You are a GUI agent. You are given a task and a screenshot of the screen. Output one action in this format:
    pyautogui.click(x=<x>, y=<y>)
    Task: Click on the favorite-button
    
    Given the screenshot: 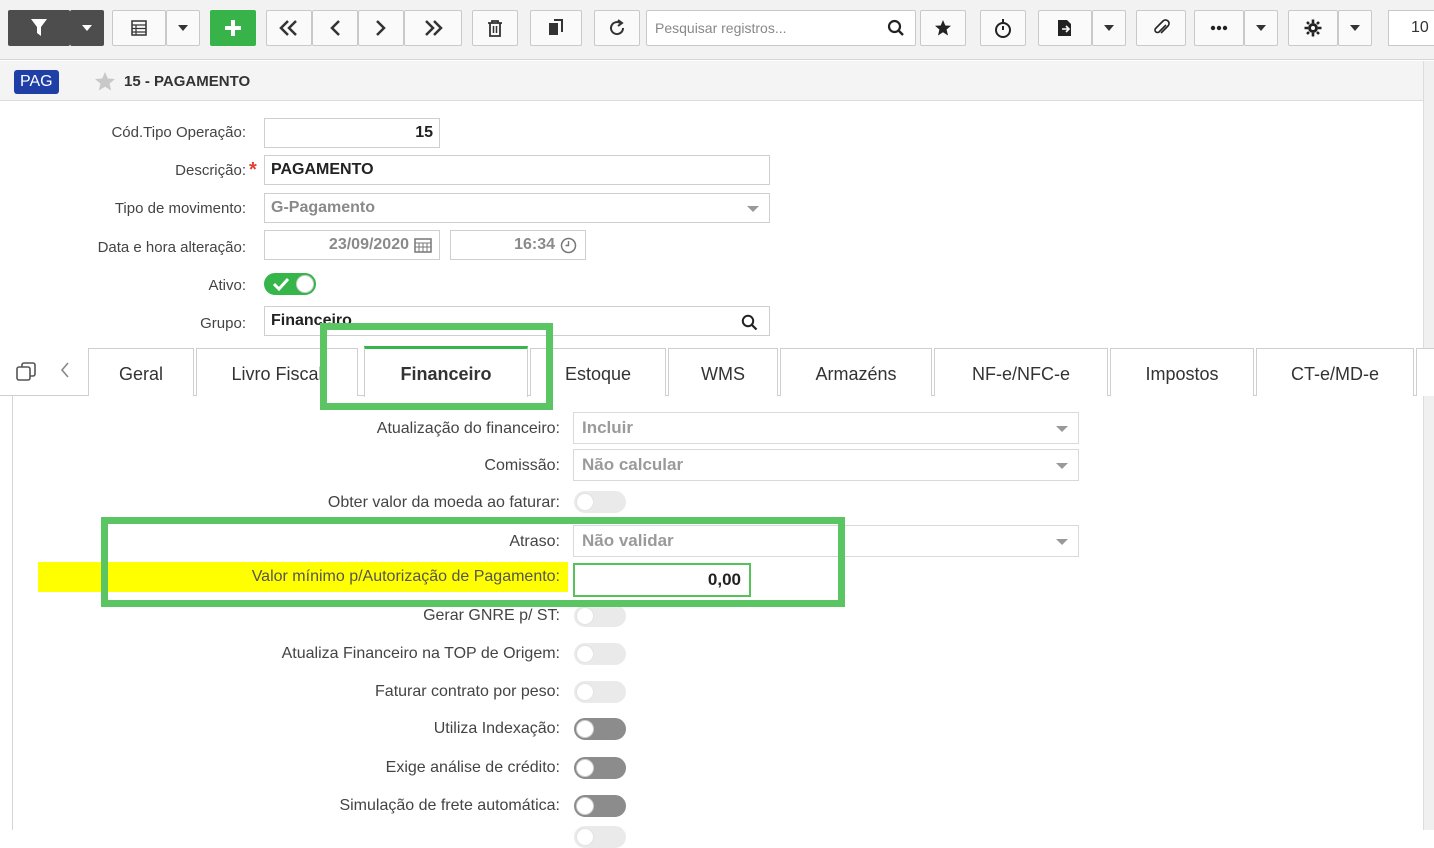 What is the action you would take?
    pyautogui.click(x=943, y=28)
    